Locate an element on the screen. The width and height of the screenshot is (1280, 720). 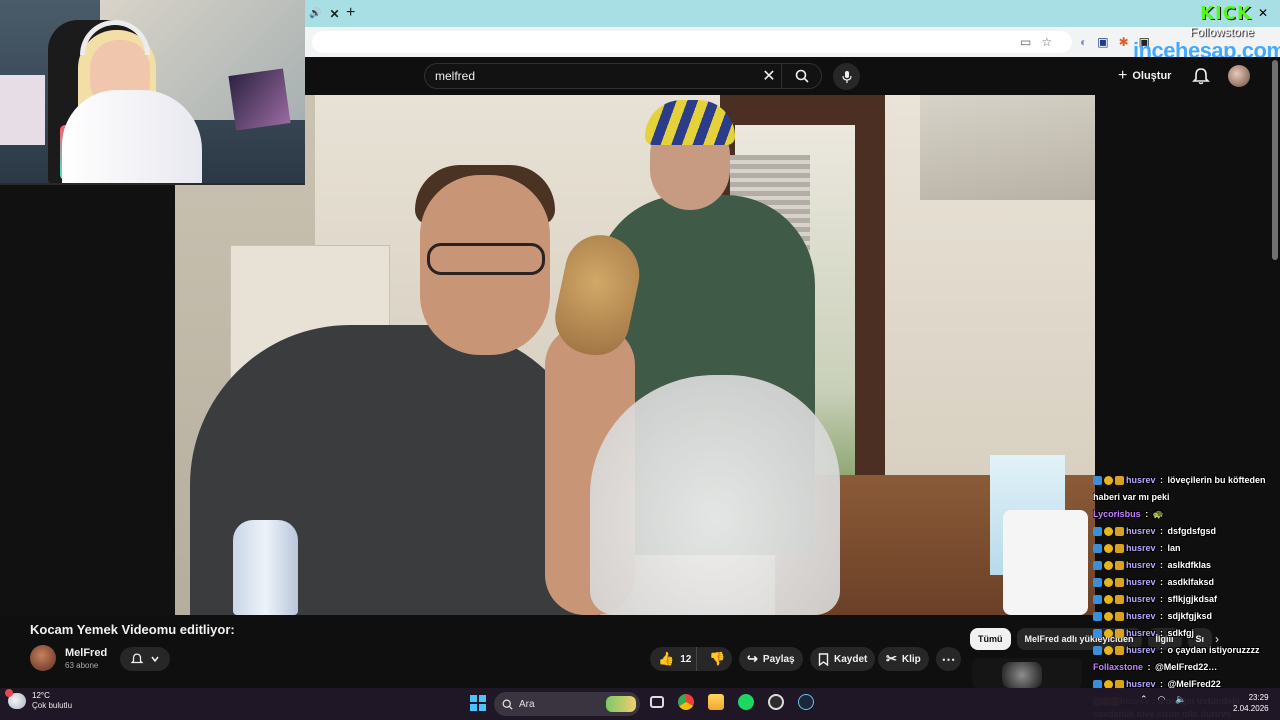
chip-all: Tümü is located at coordinates (990, 639).